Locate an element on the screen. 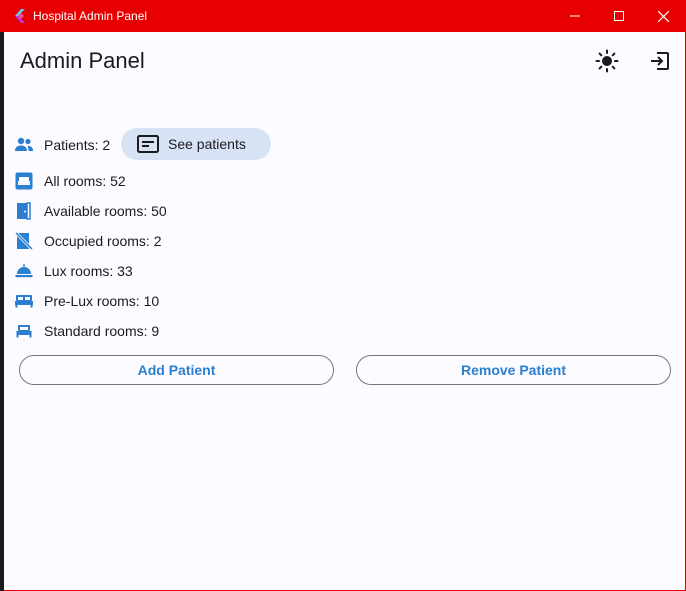 Image resolution: width=686 pixels, height=591 pixels. stat-label: Occupied rooms: 2 is located at coordinates (103, 241).